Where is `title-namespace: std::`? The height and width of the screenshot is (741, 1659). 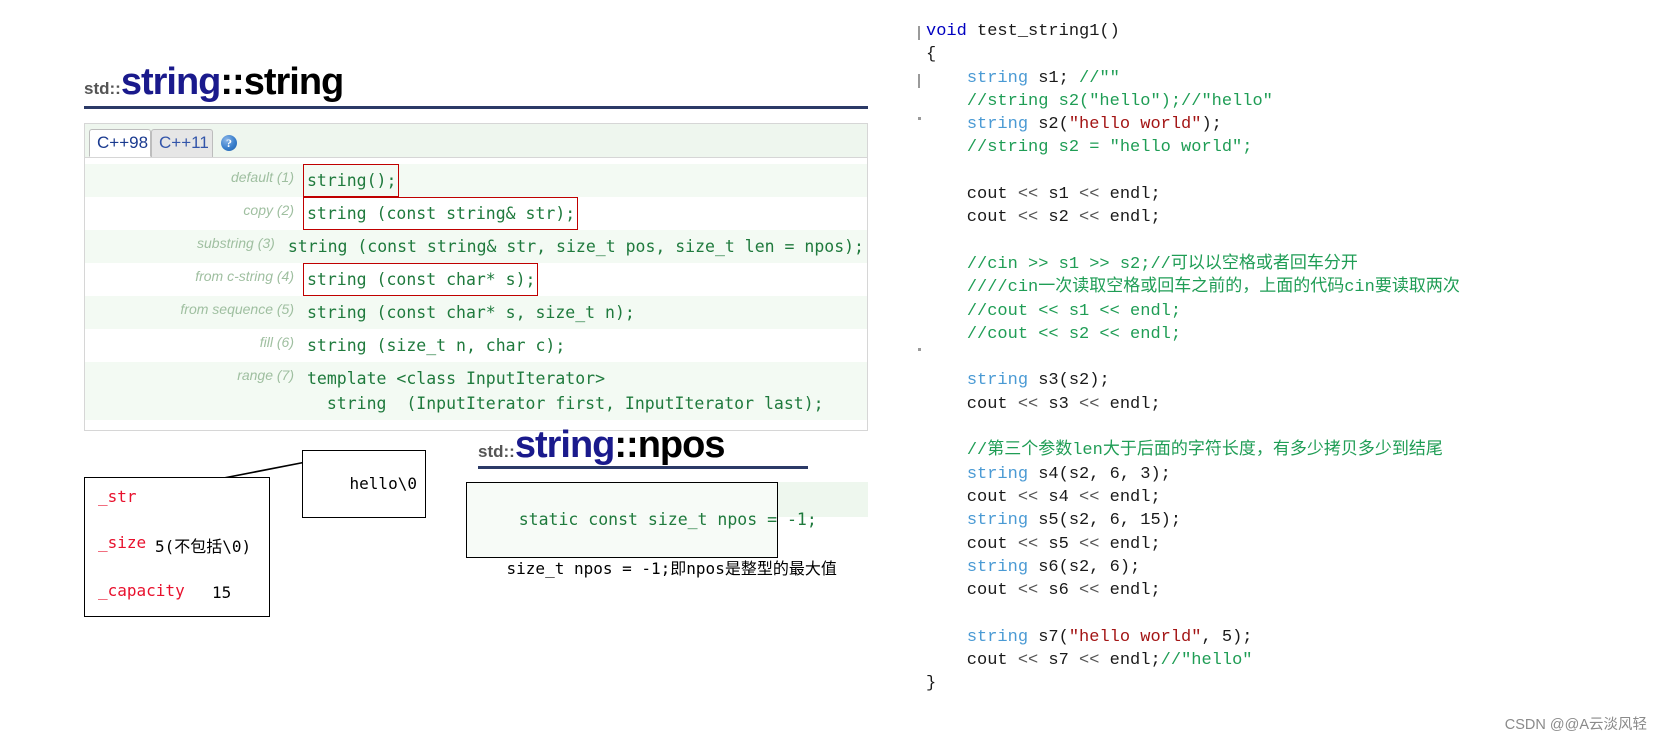
title-namespace: std:: is located at coordinates (102, 88).